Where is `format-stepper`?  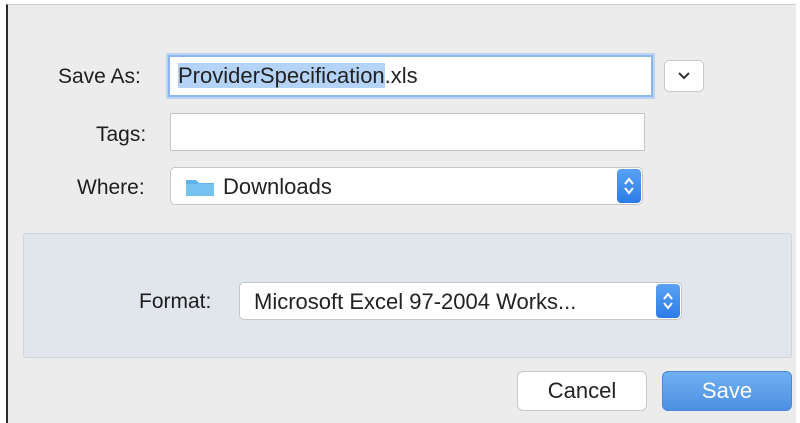
format-stepper is located at coordinates (668, 301).